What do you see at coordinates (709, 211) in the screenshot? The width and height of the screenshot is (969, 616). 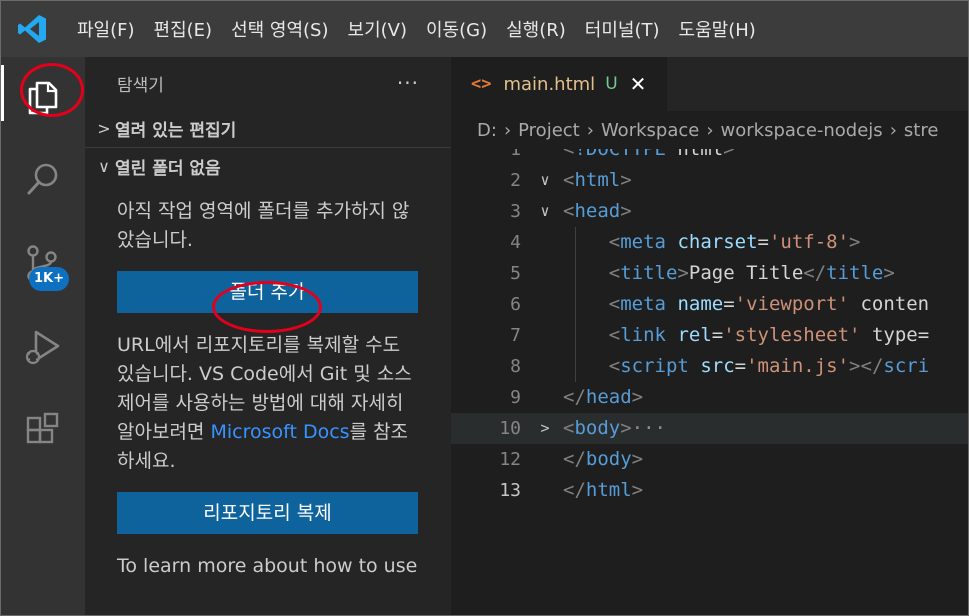 I see `code-line: 3 ∨ <head>` at bounding box center [709, 211].